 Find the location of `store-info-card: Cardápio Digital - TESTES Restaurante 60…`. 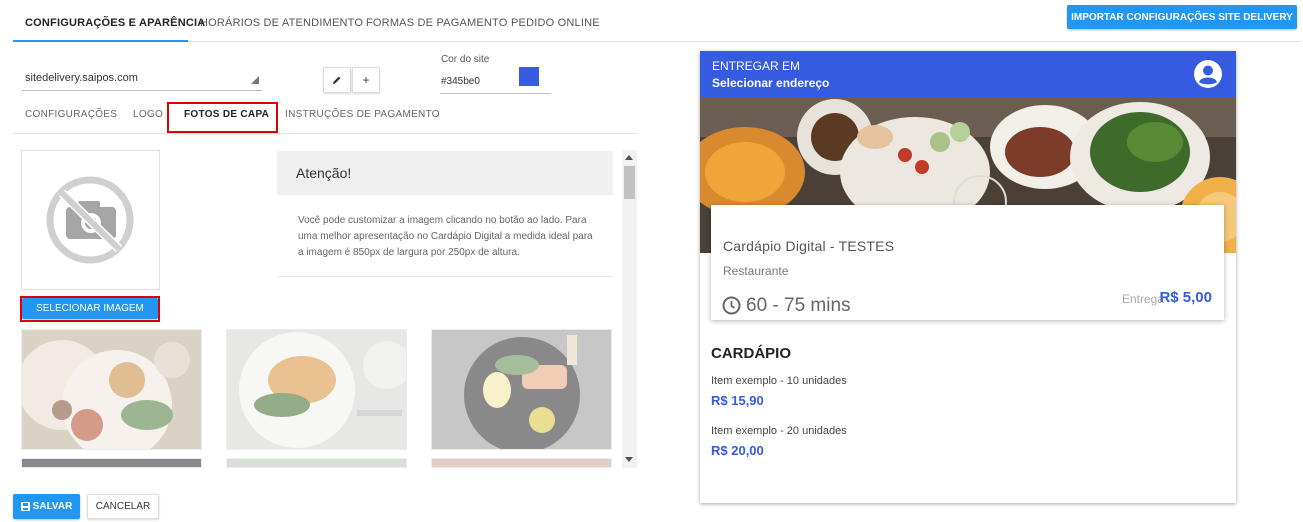

store-info-card: Cardápio Digital - TESTES Restaurante 60… is located at coordinates (967, 262).